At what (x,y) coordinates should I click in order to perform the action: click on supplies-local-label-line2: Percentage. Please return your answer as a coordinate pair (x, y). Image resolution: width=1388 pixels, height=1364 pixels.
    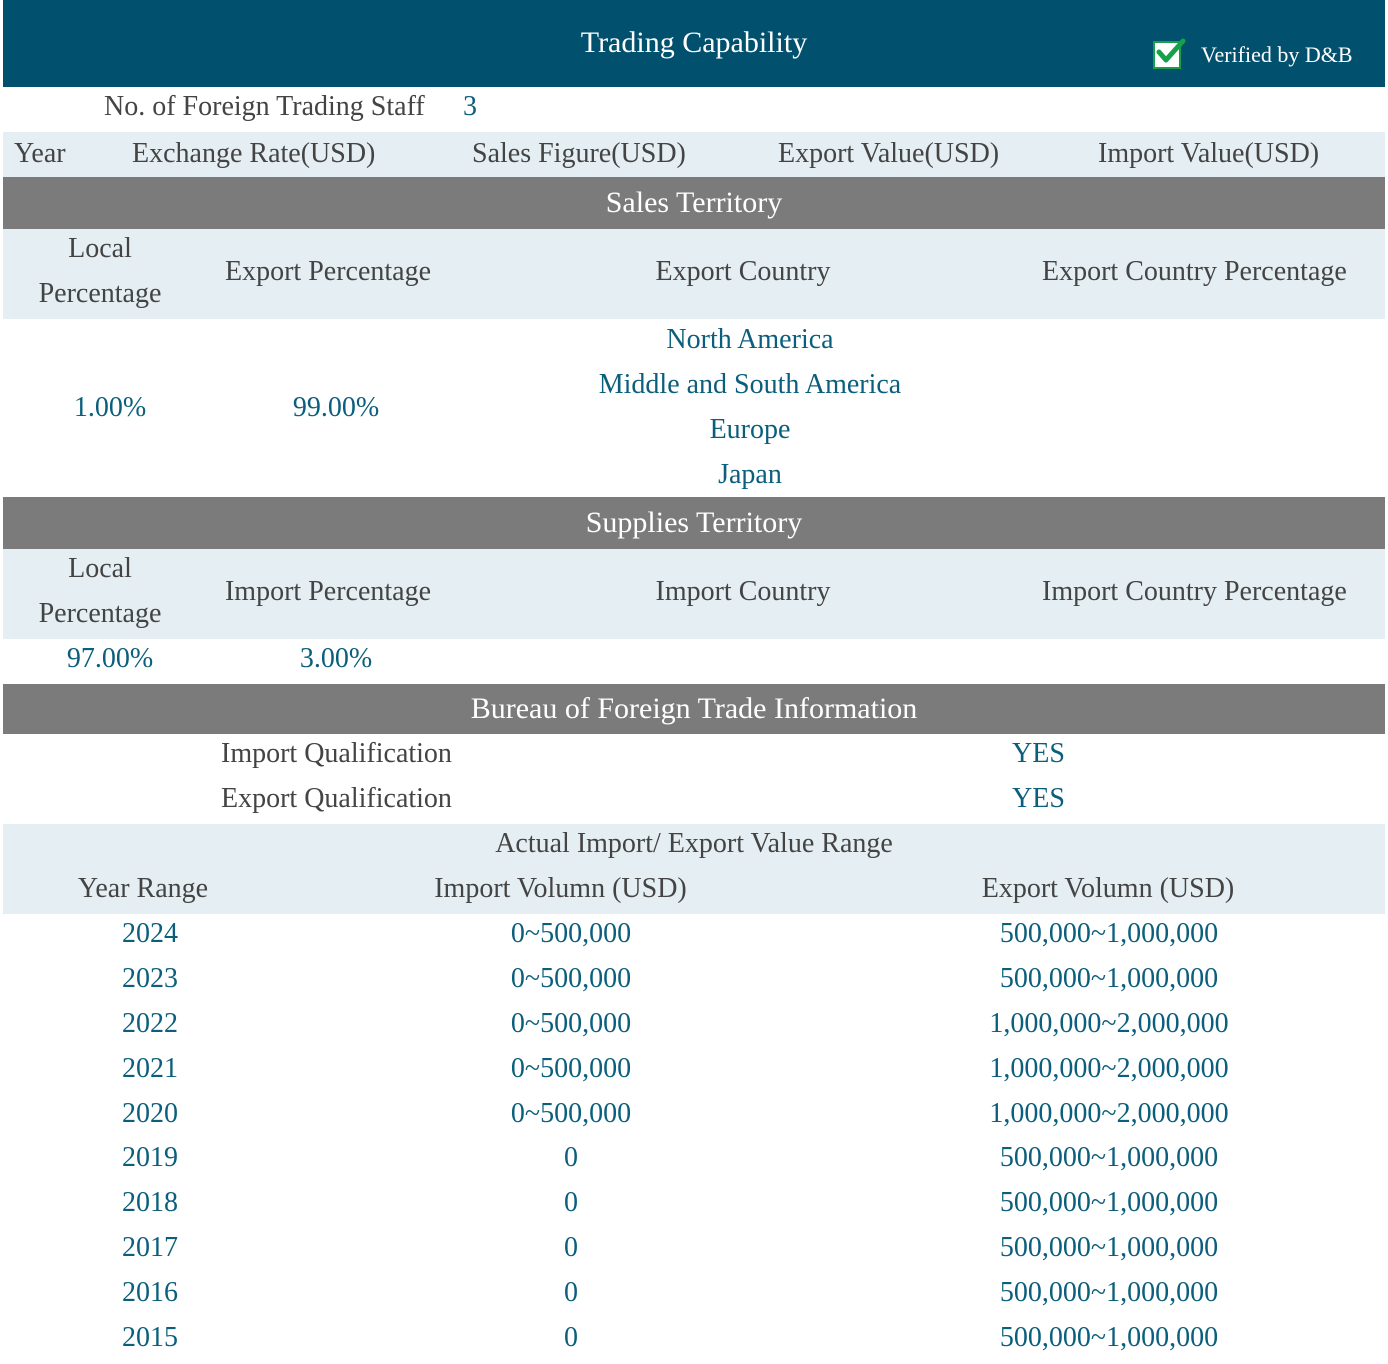
    Looking at the image, I should click on (100, 613).